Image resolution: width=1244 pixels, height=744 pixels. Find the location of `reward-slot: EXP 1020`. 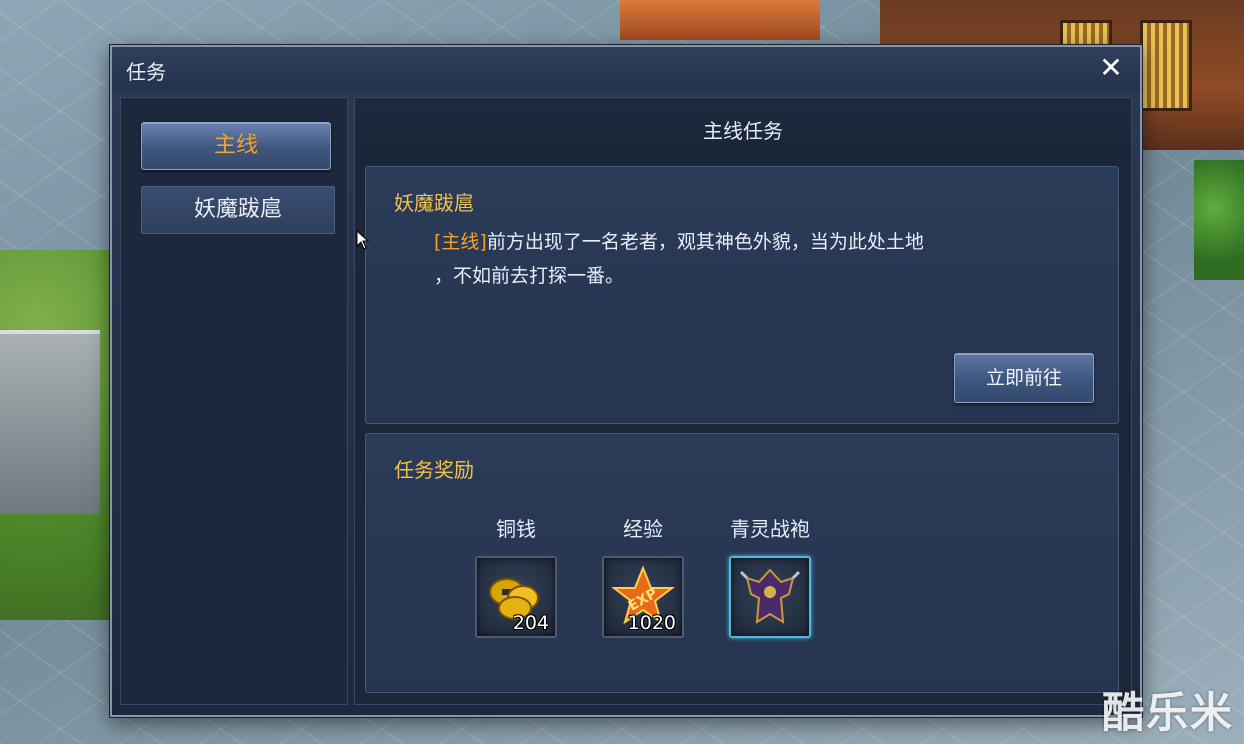

reward-slot: EXP 1020 is located at coordinates (643, 597).